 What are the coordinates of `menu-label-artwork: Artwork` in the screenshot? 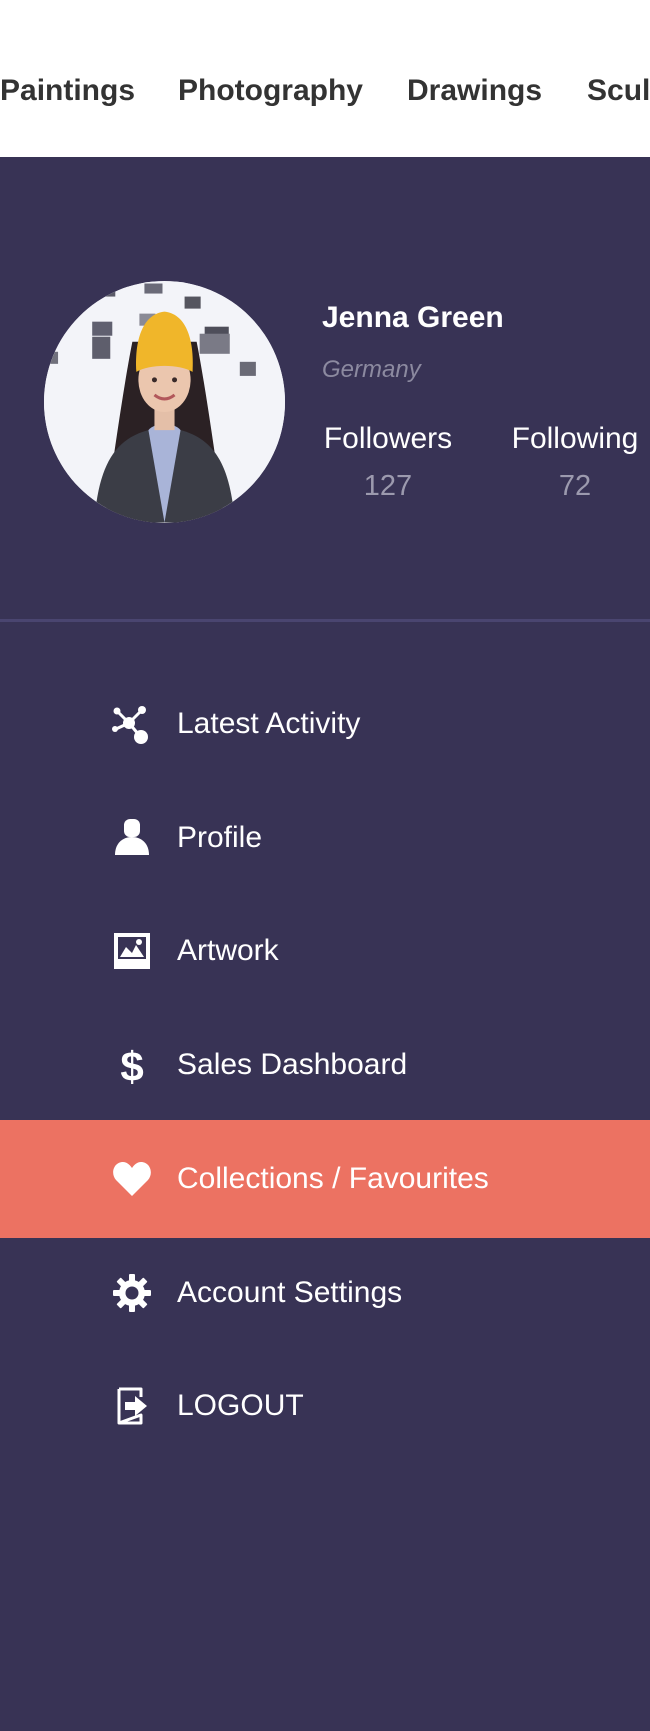 It's located at (228, 950).